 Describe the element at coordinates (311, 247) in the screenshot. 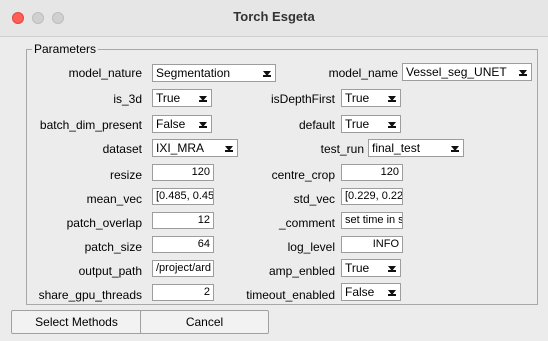

I see `log-level-label: log_level` at that location.